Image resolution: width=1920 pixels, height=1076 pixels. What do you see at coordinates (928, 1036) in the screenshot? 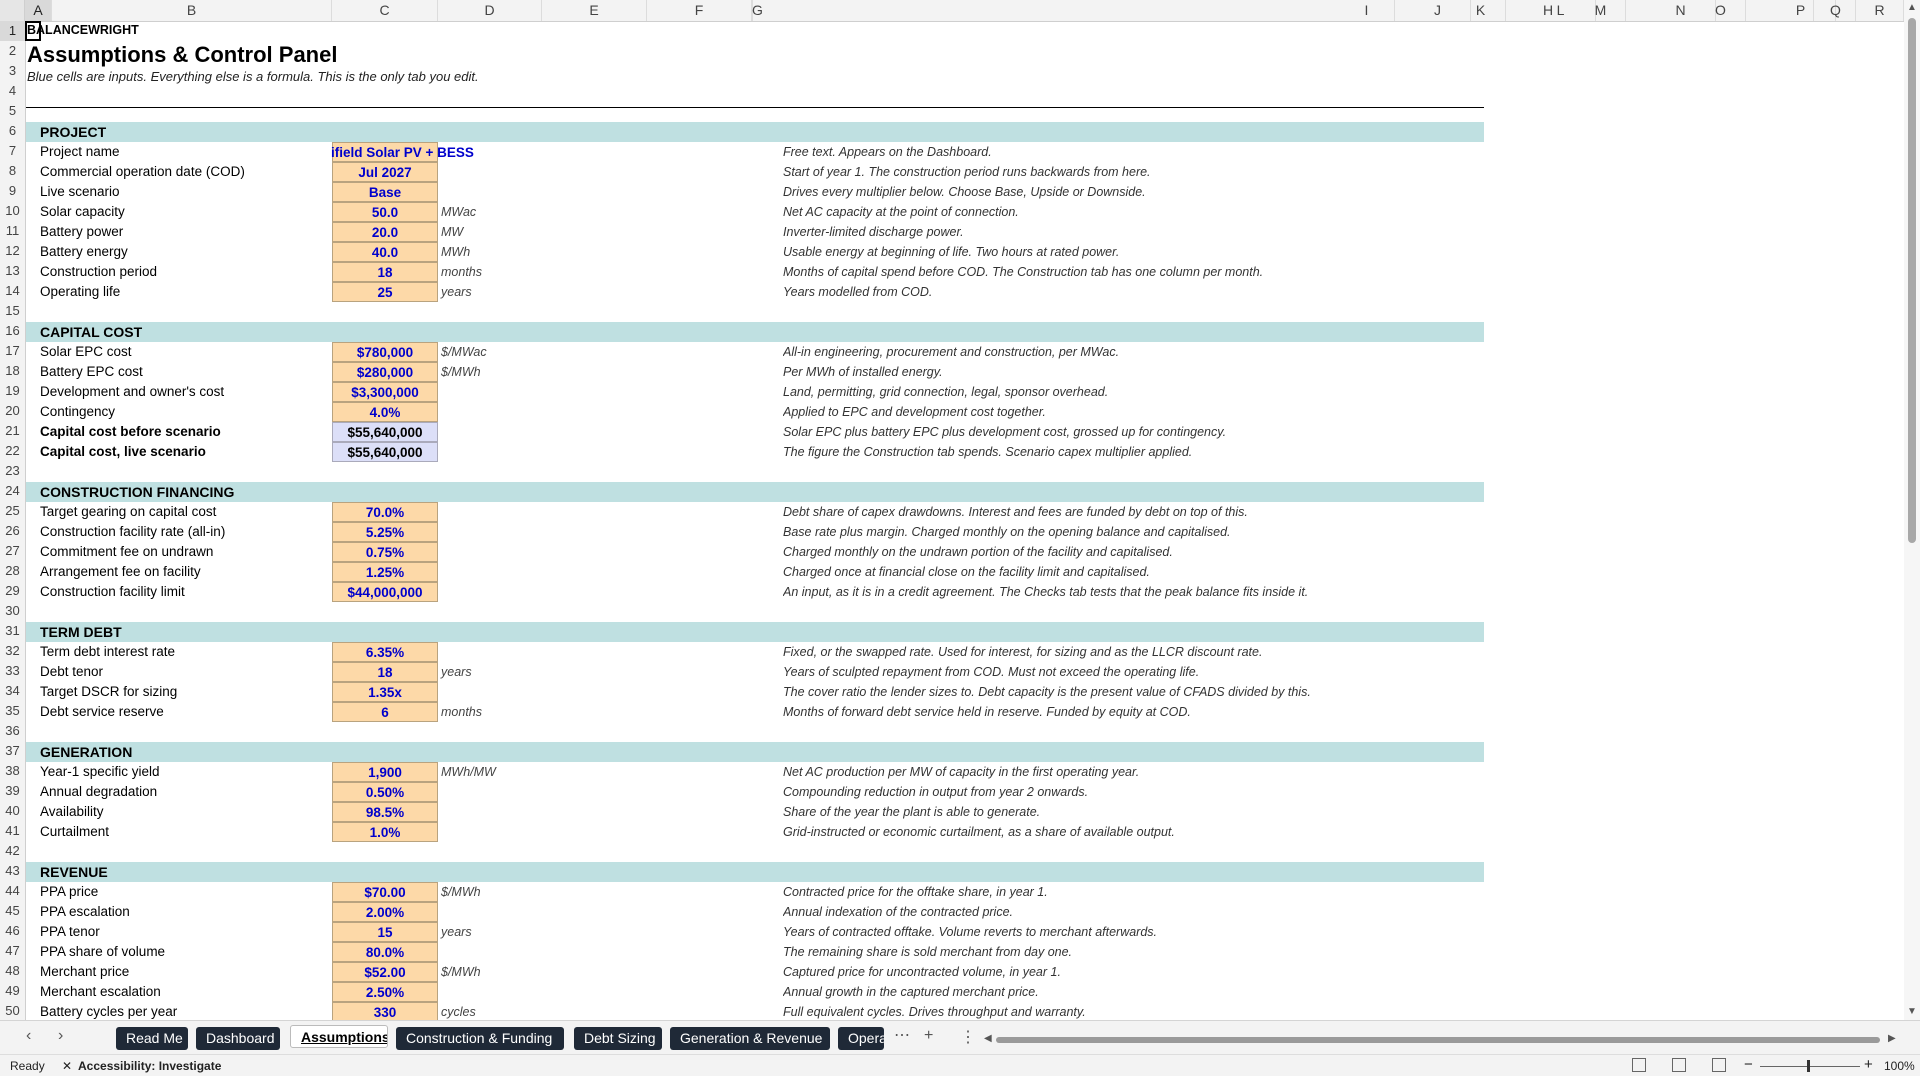
I see `plus-icon: +` at bounding box center [928, 1036].